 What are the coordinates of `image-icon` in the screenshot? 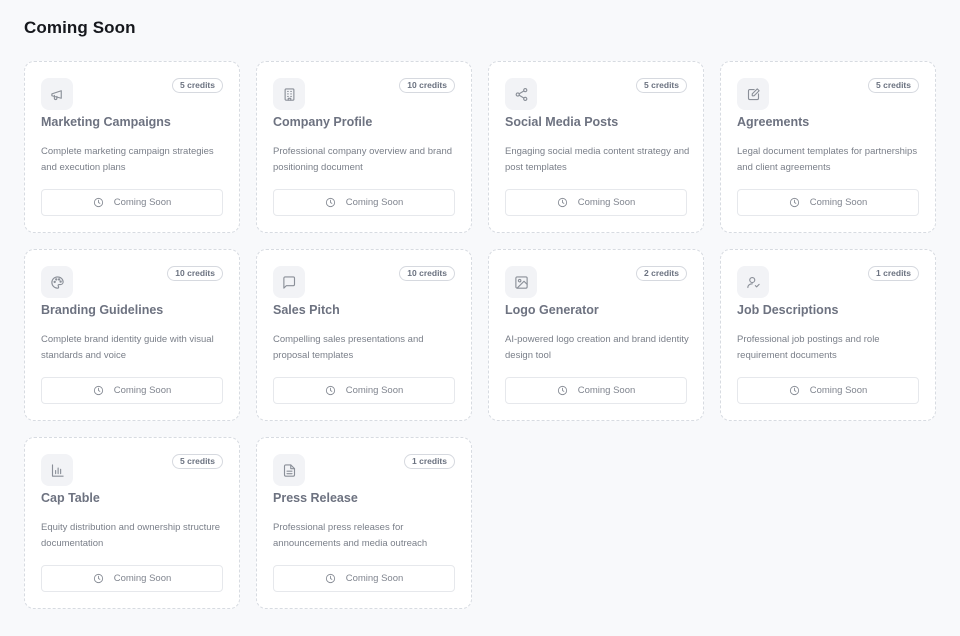 It's located at (521, 282).